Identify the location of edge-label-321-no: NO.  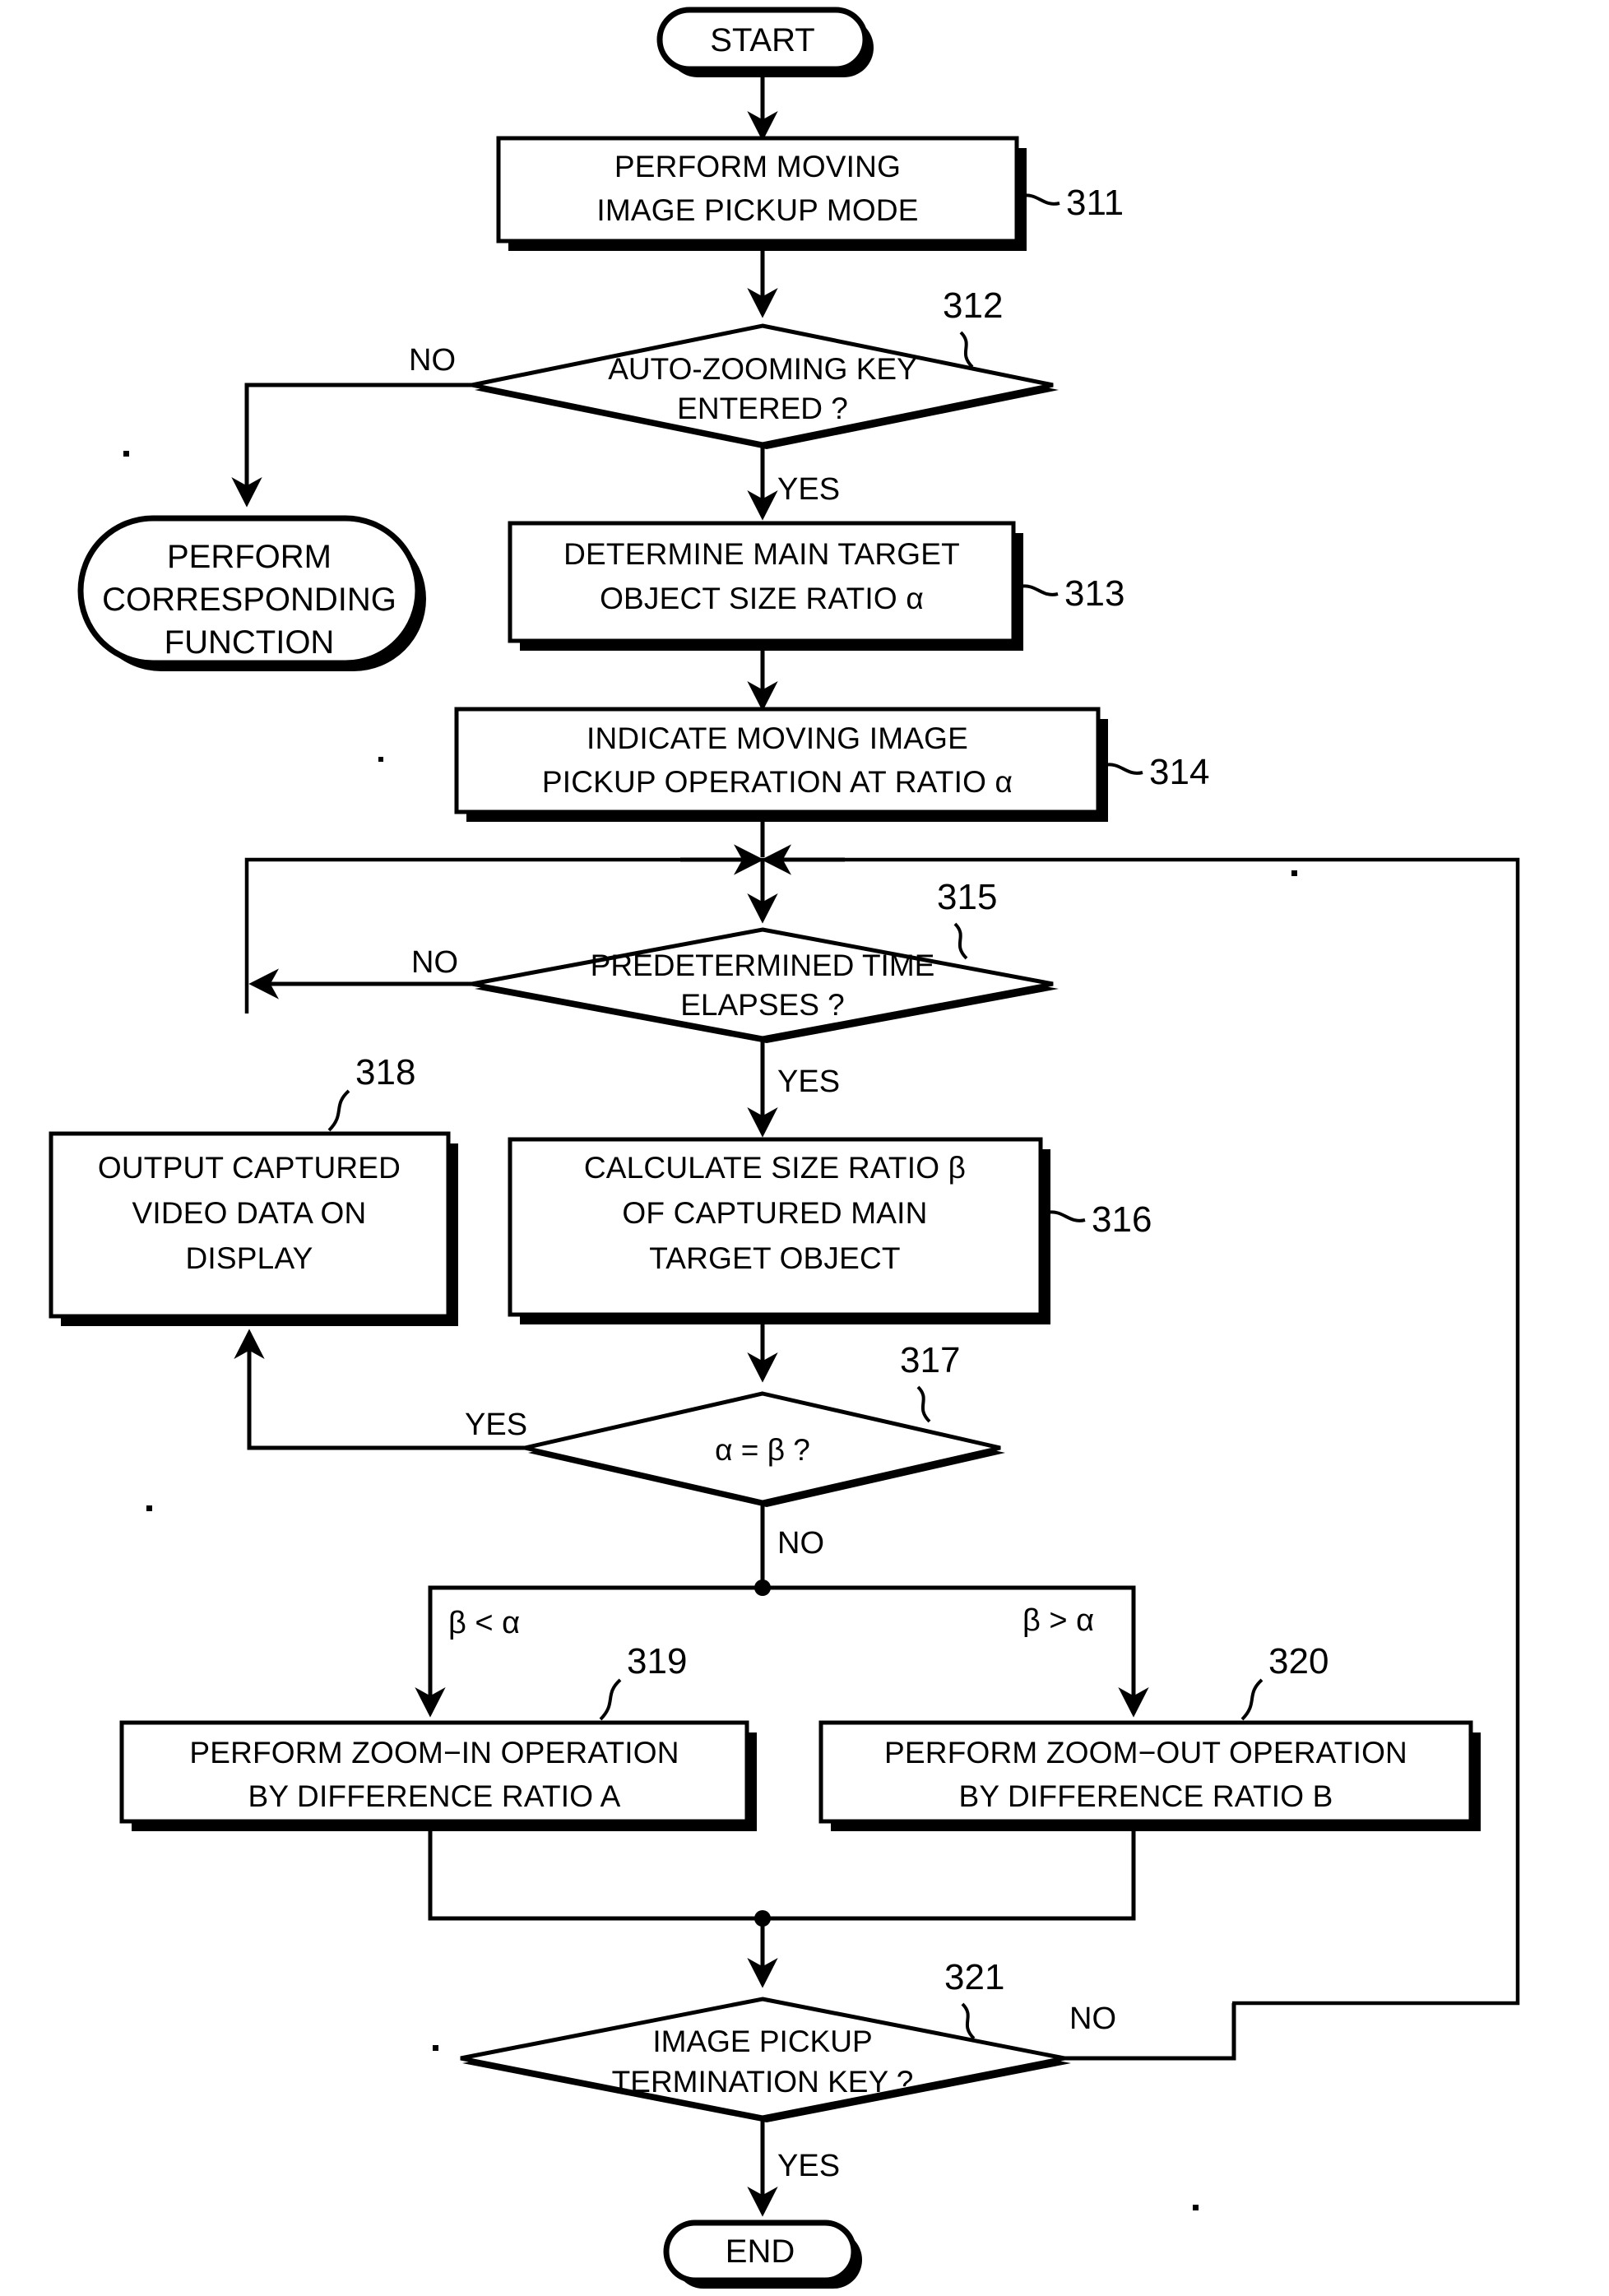
(1092, 2018).